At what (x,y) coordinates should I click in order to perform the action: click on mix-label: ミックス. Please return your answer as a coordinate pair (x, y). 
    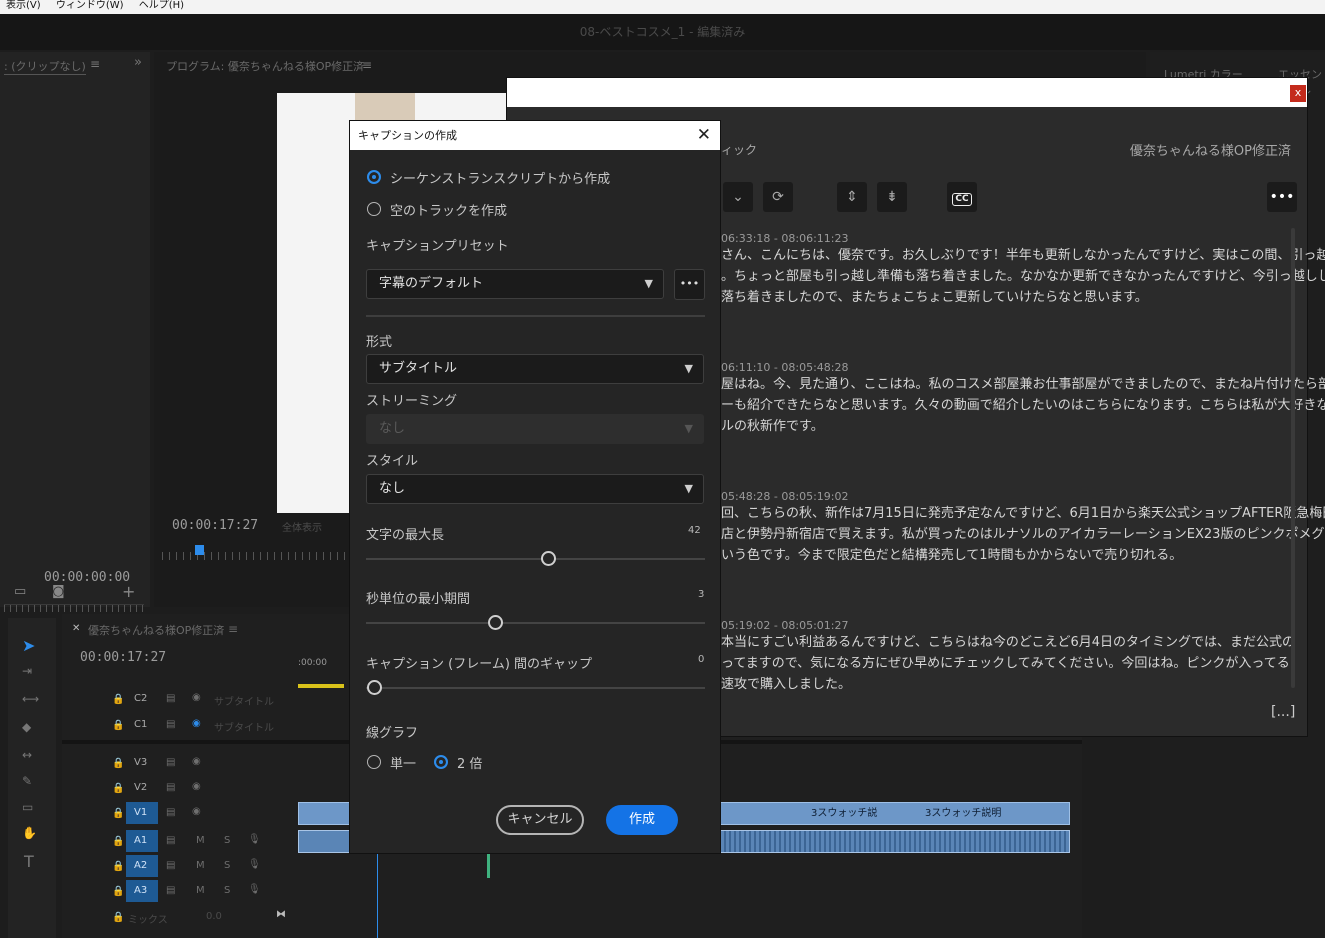
    Looking at the image, I should click on (148, 920).